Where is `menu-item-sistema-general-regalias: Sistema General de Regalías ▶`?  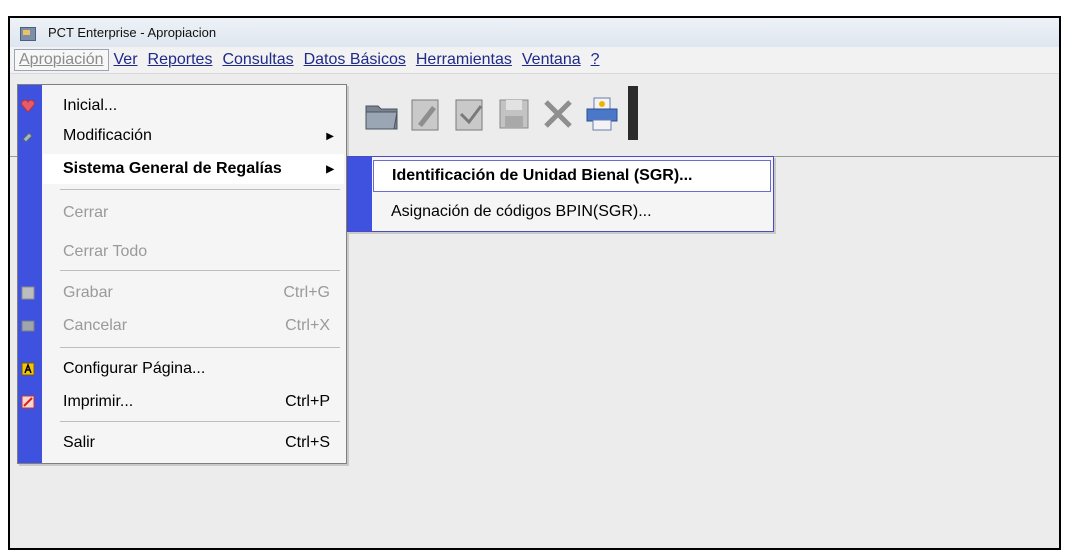
menu-item-sistema-general-regalias: Sistema General de Regalías ▶ is located at coordinates (193, 169).